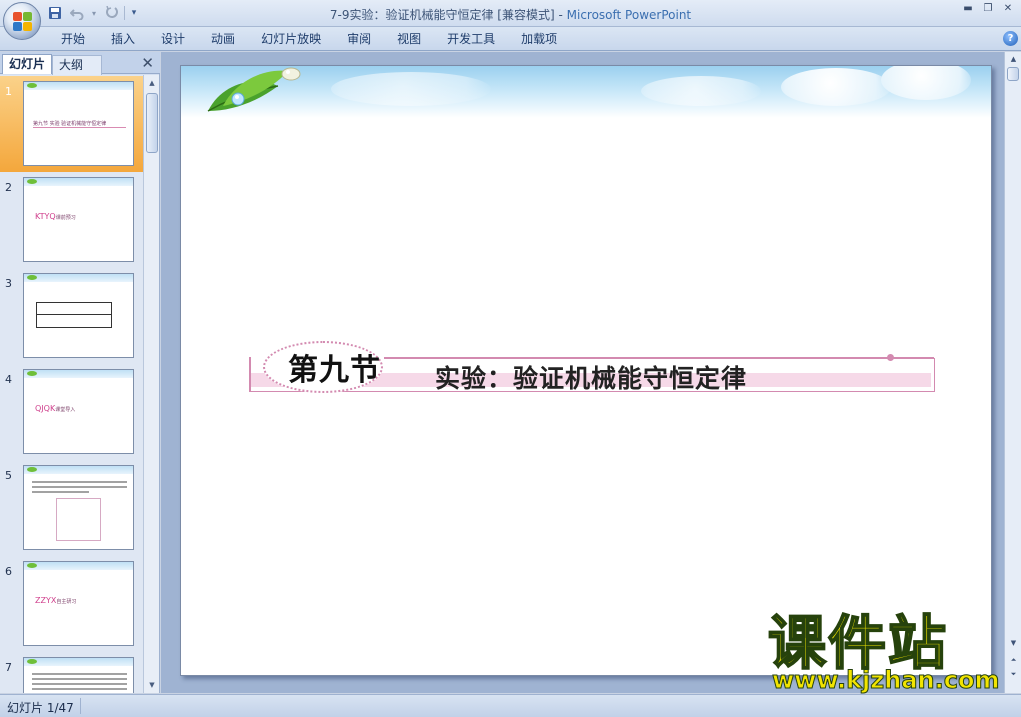 This screenshot has height=717, width=1021. What do you see at coordinates (1012, 372) in the screenshot?
I see `slide-scrollbar: ▲ ▼ ⏶ ⏷` at bounding box center [1012, 372].